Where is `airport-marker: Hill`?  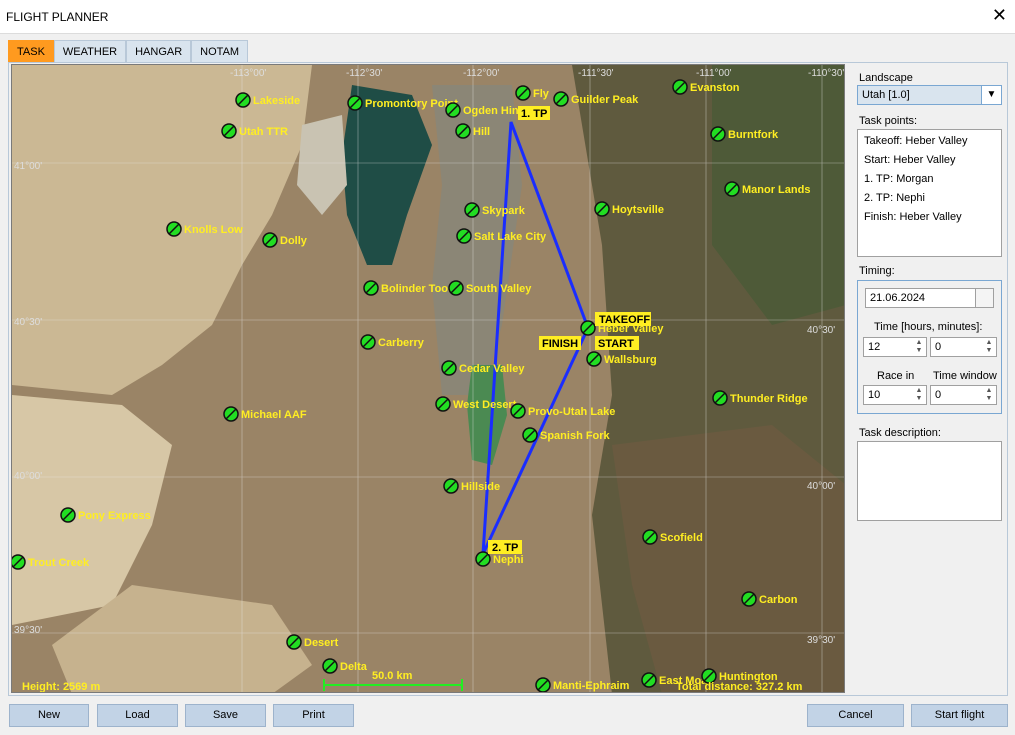 airport-marker: Hill is located at coordinates (472, 131).